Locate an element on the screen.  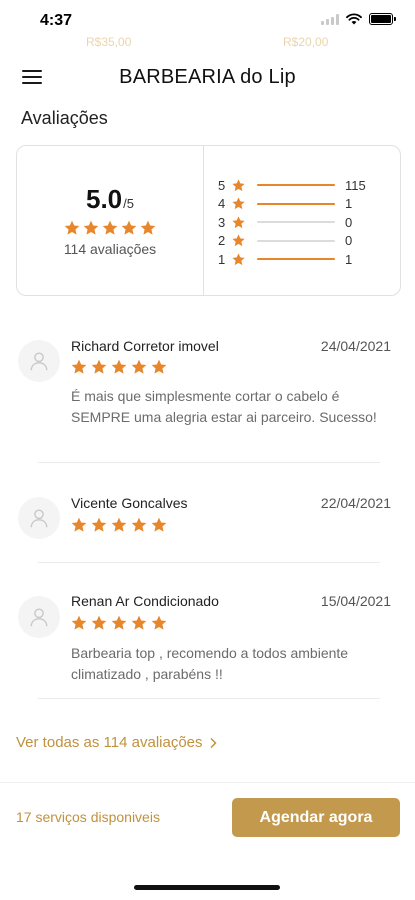
reviewer-name: Richard Corretor imovel is located at coordinates (145, 346).